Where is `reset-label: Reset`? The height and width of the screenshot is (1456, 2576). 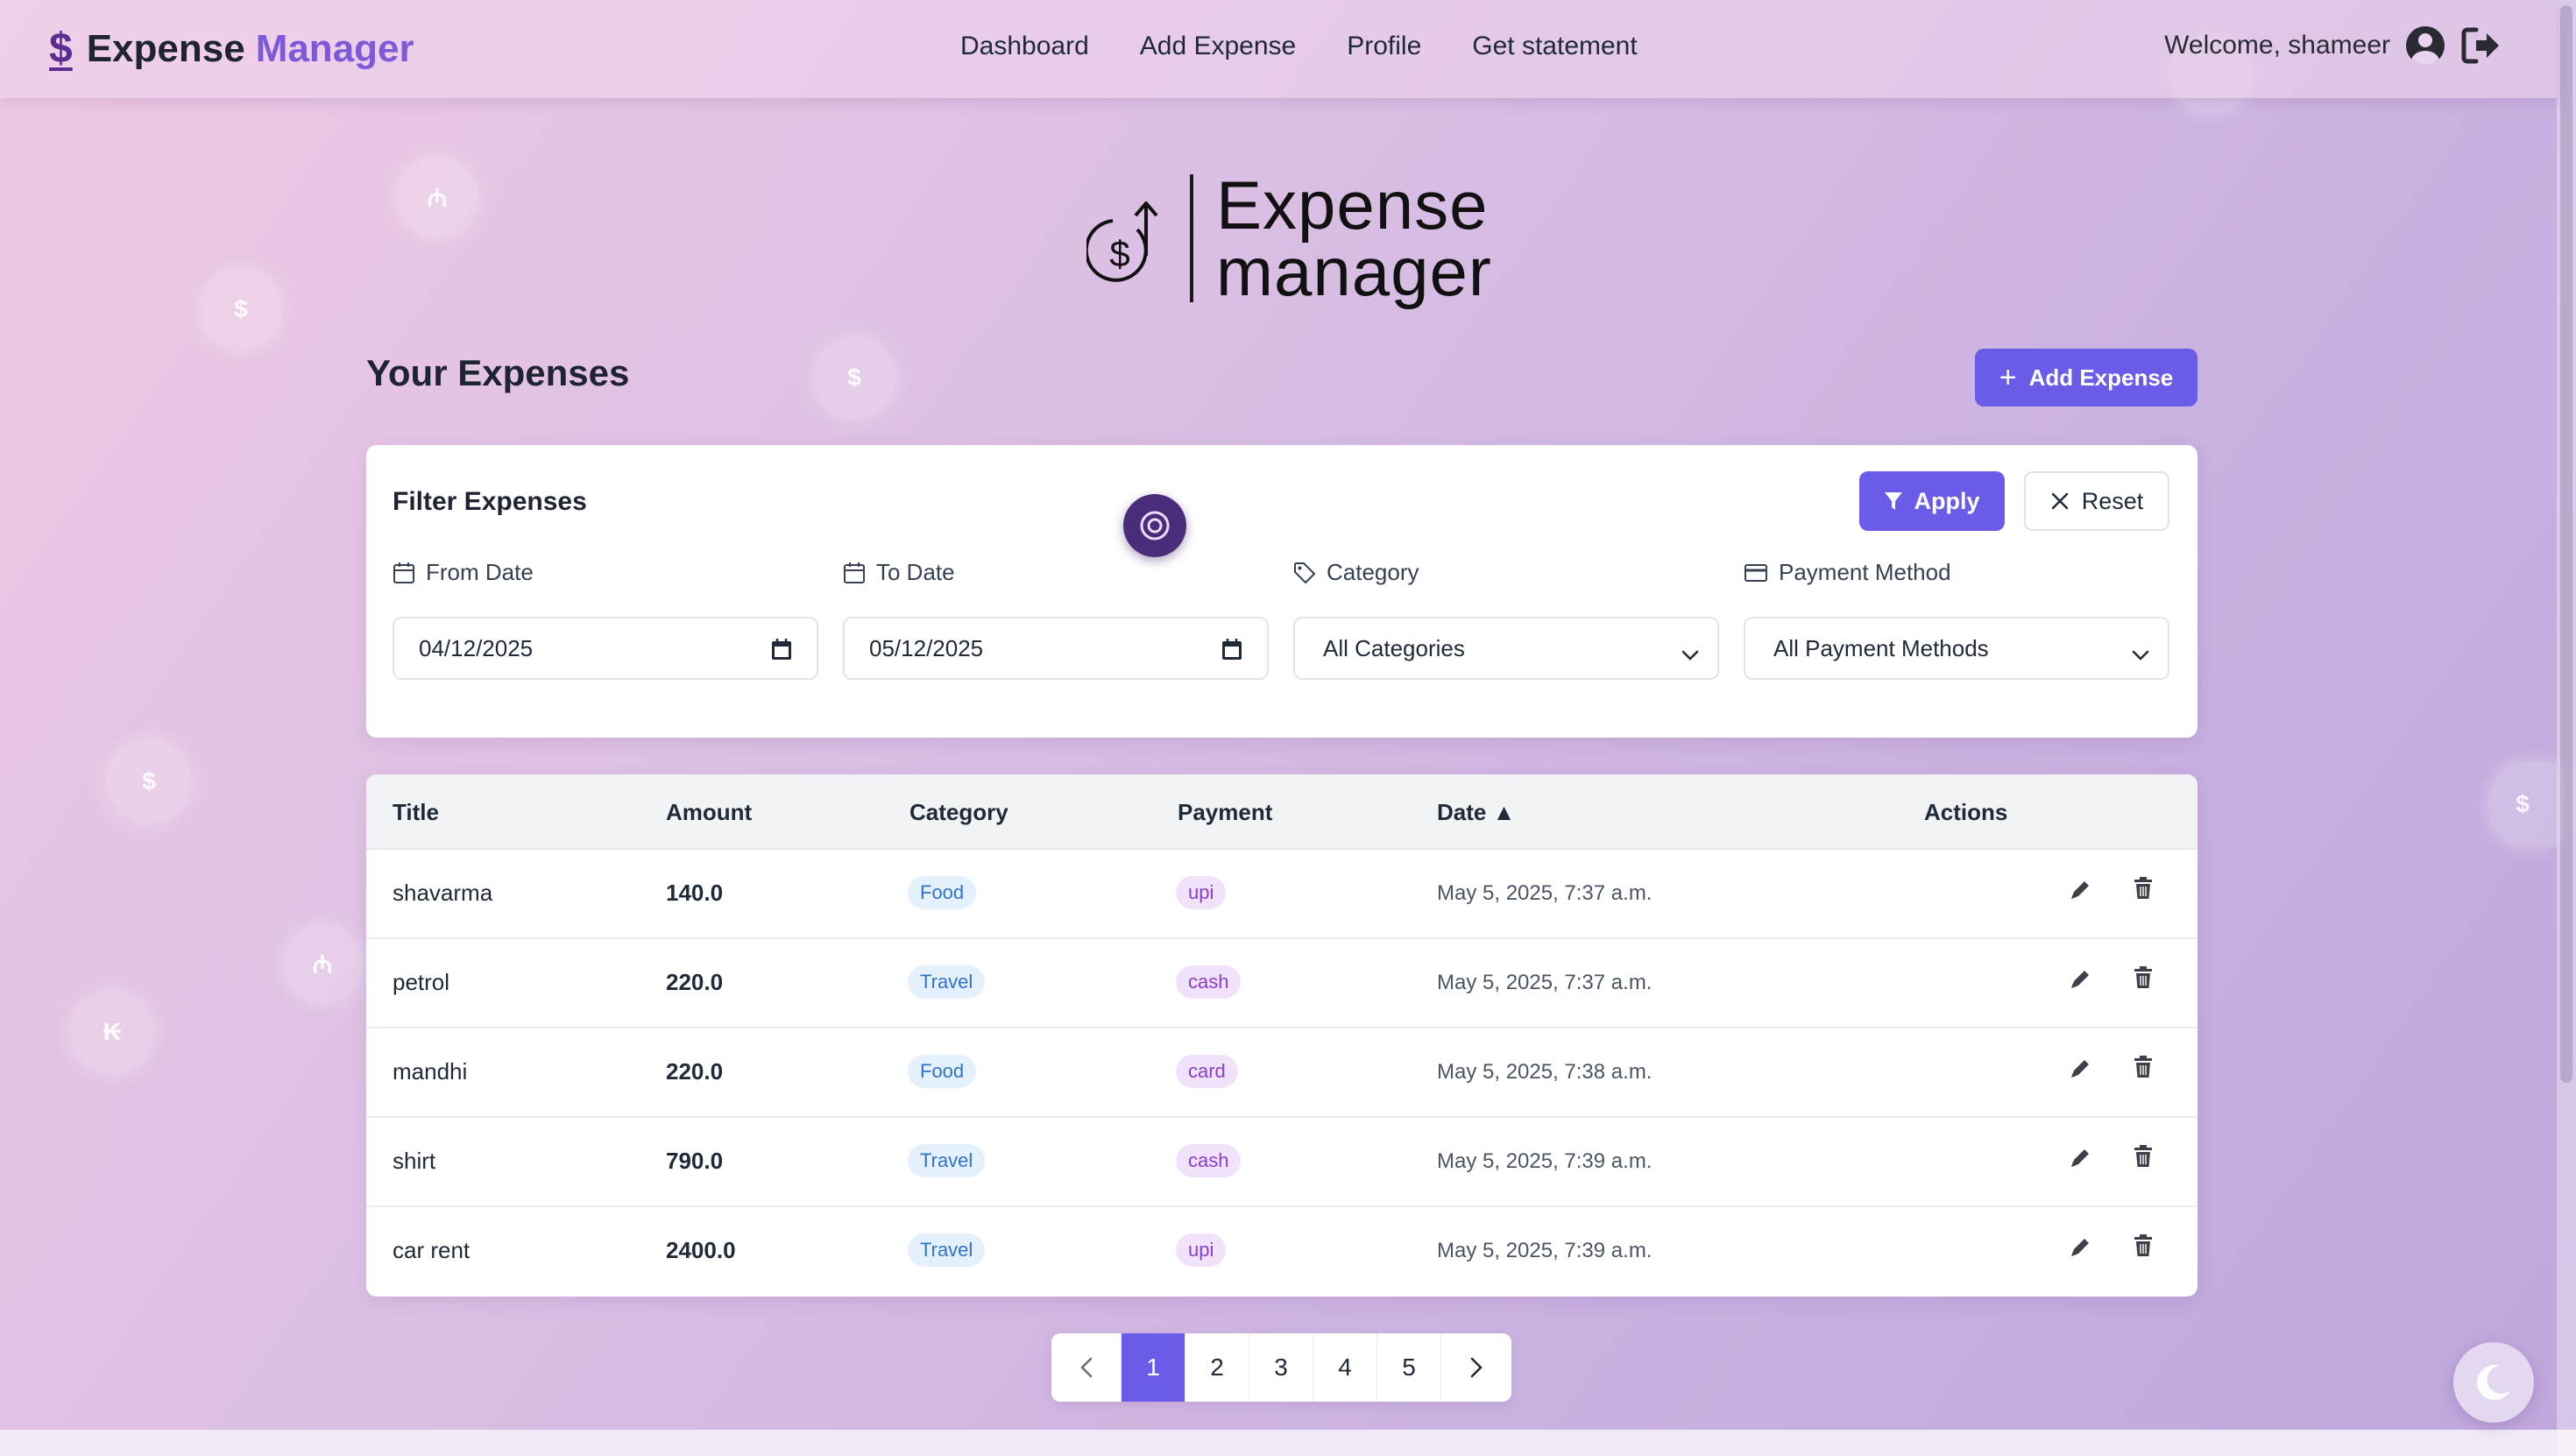 reset-label: Reset is located at coordinates (2112, 501).